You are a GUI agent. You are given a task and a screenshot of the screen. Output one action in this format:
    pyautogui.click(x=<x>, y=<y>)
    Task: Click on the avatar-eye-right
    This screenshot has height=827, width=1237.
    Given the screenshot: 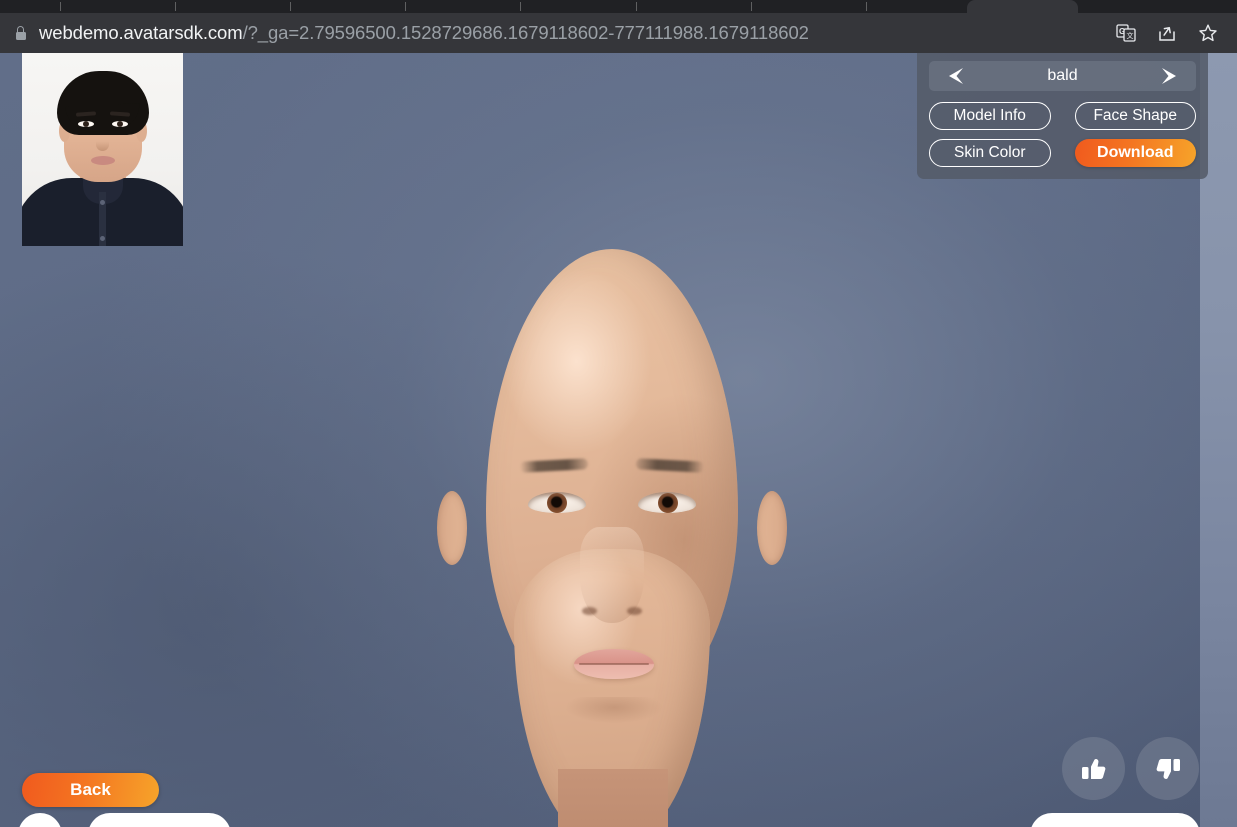 What is the action you would take?
    pyautogui.click(x=667, y=502)
    